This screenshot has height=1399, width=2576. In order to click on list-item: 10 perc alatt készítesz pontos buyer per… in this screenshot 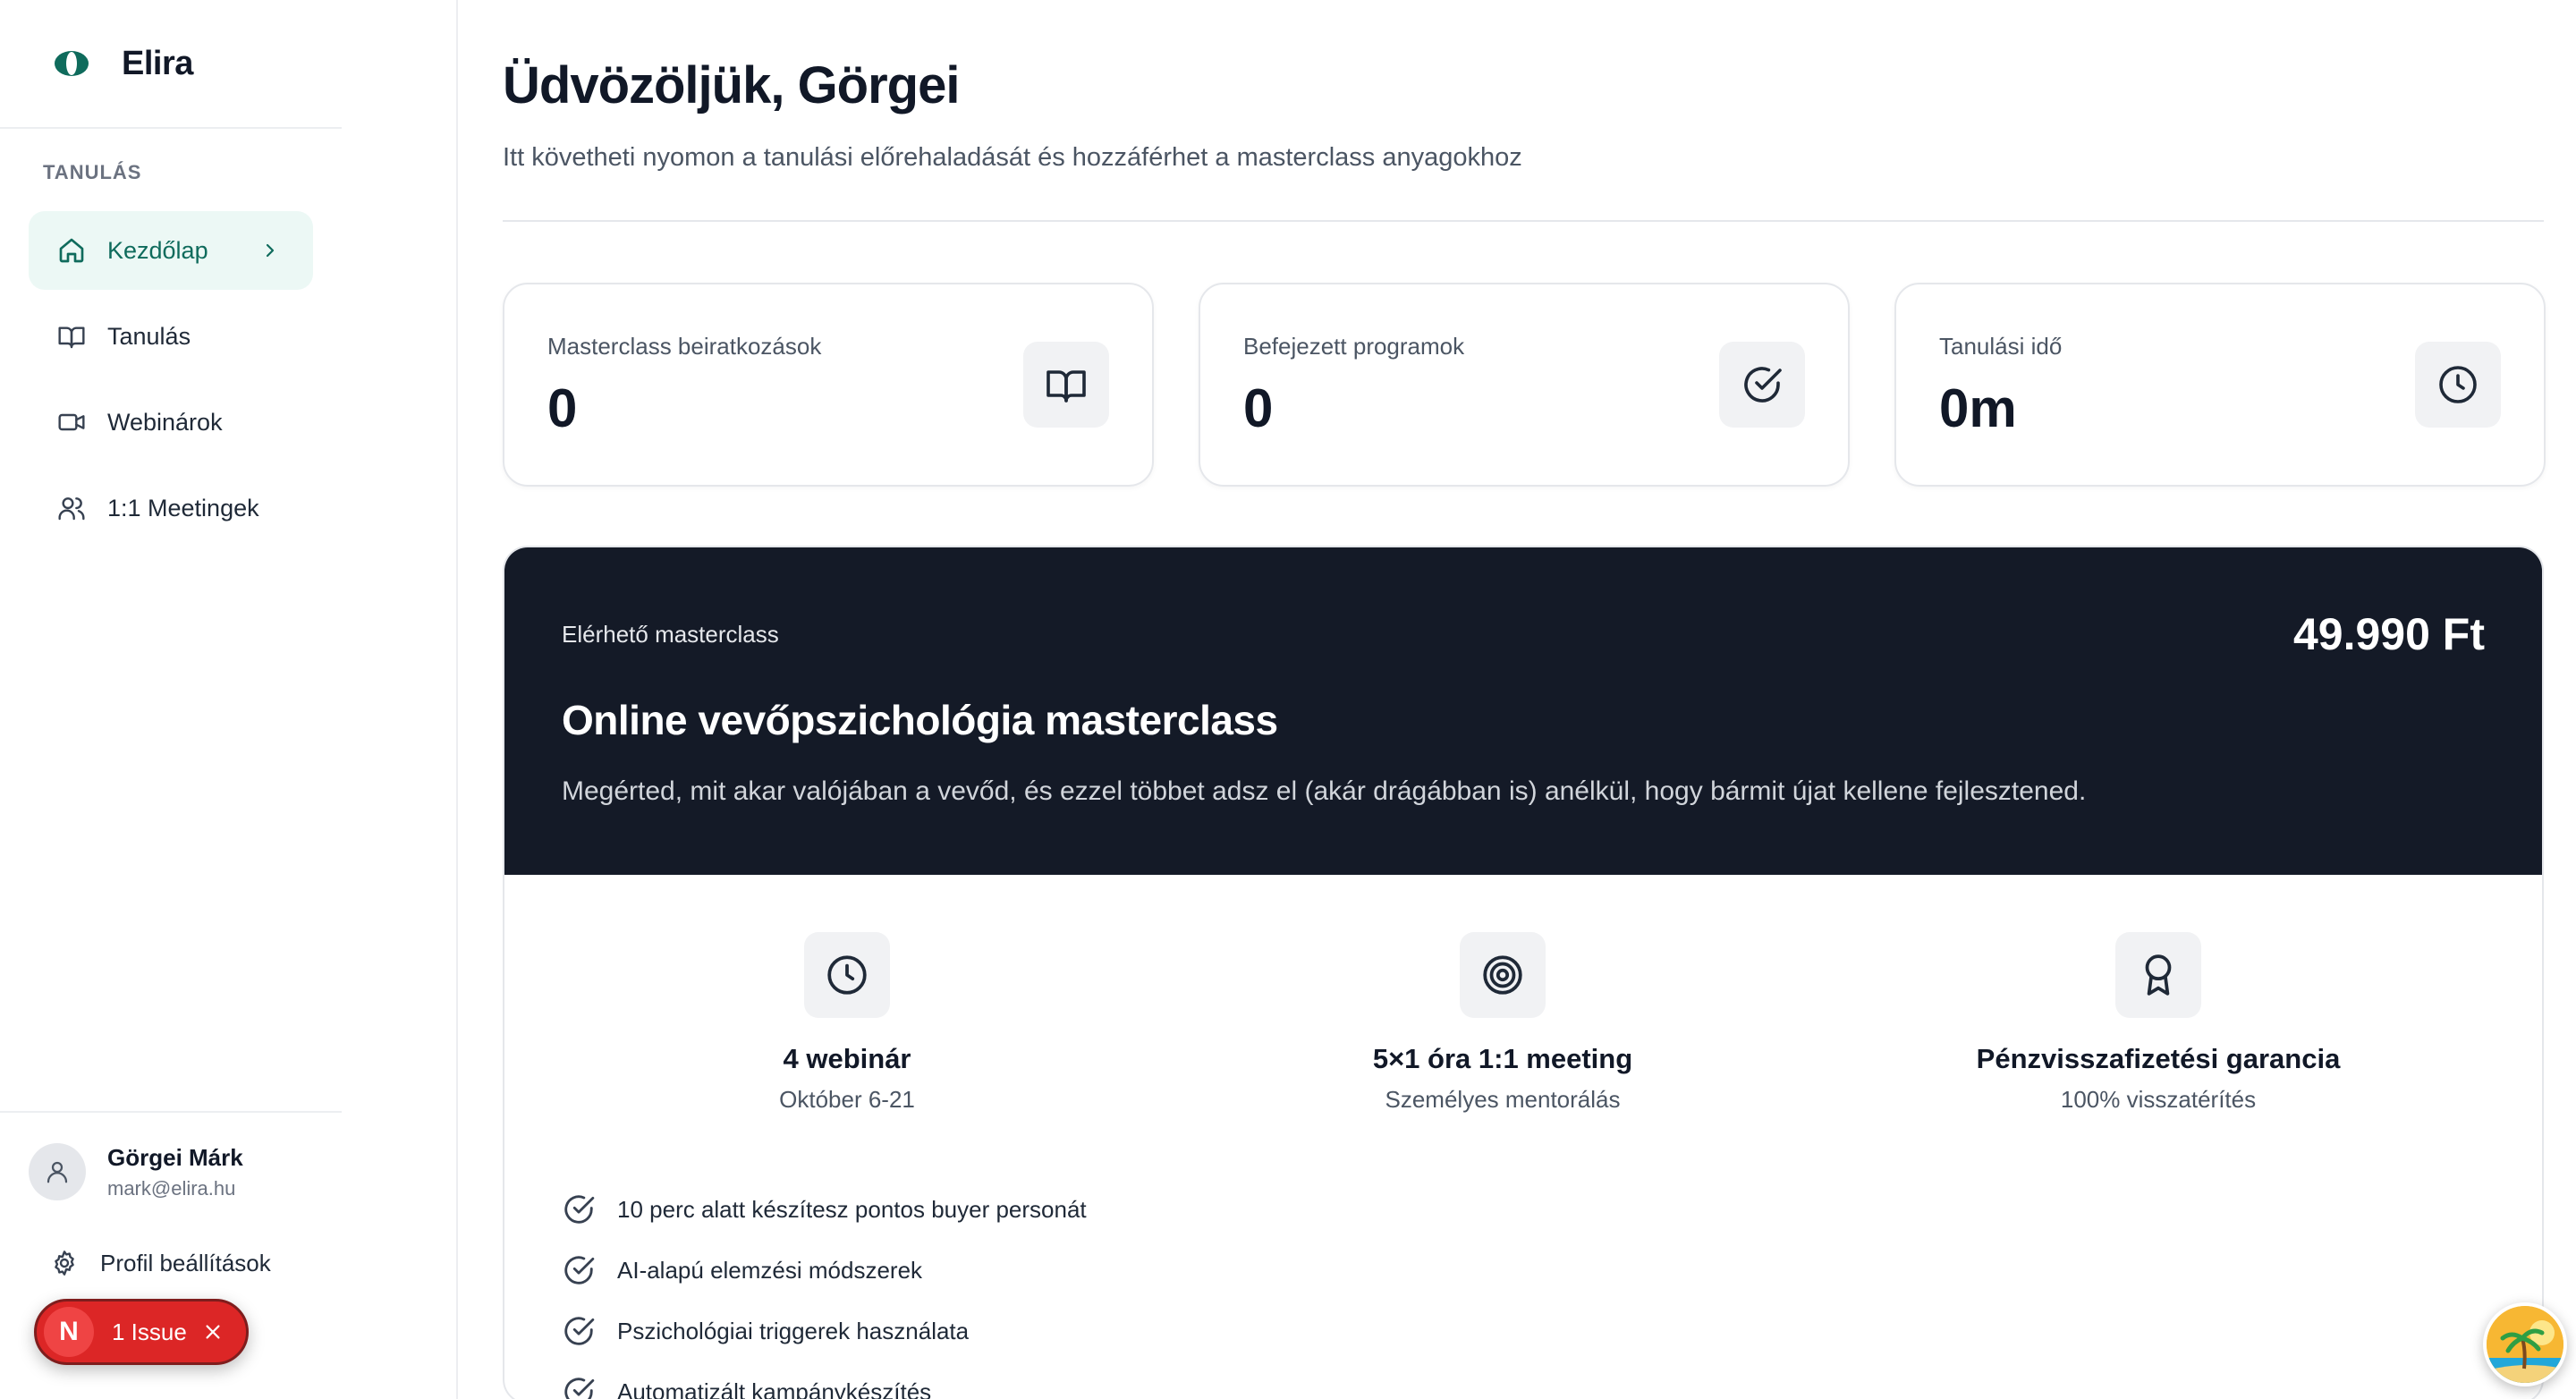, I will do `click(824, 1209)`.